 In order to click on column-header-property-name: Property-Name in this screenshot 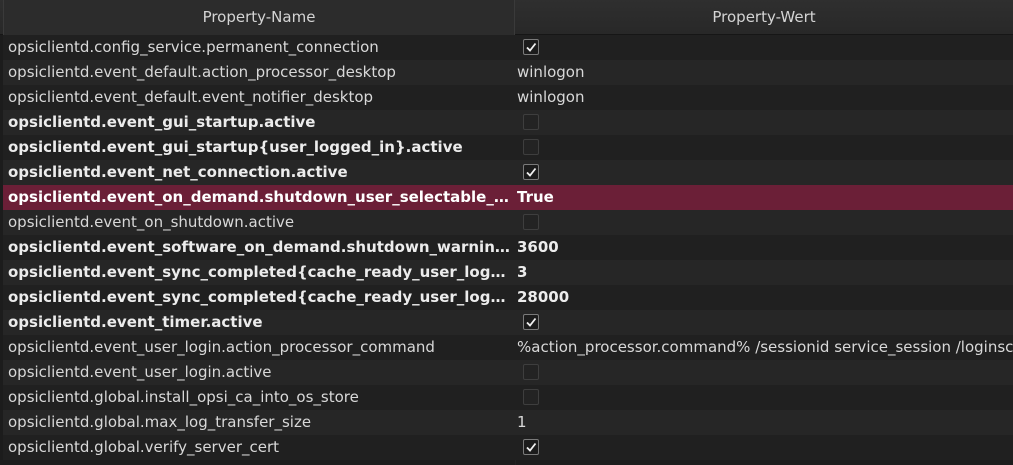, I will do `click(259, 17)`.